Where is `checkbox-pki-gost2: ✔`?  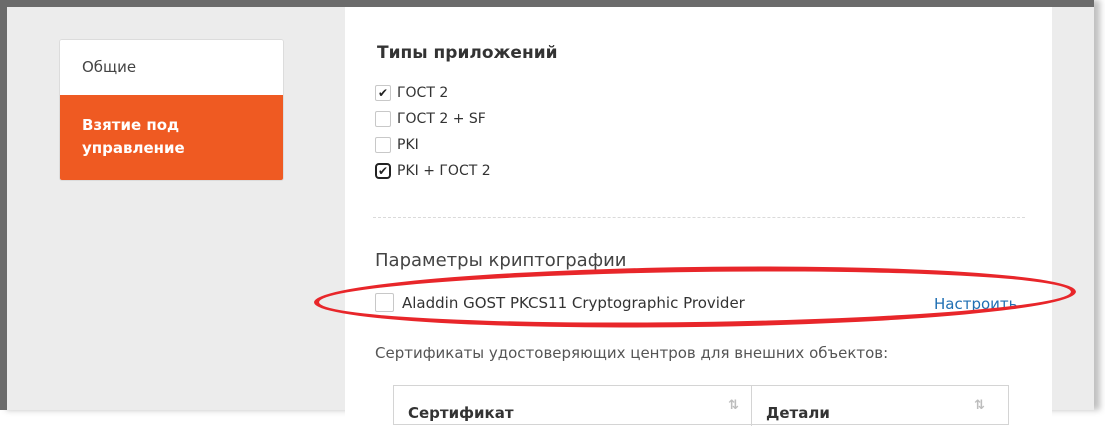
checkbox-pki-gost2: ✔ is located at coordinates (383, 171).